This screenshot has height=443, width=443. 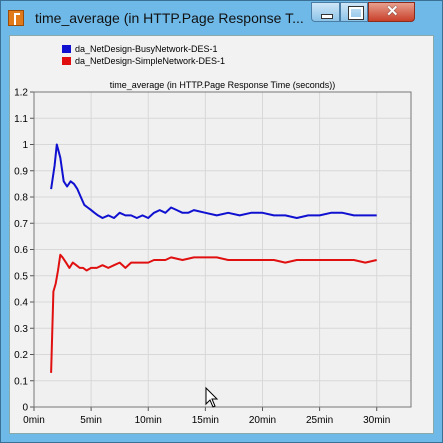 What do you see at coordinates (148, 420) in the screenshot?
I see `x-tick-label: 10min` at bounding box center [148, 420].